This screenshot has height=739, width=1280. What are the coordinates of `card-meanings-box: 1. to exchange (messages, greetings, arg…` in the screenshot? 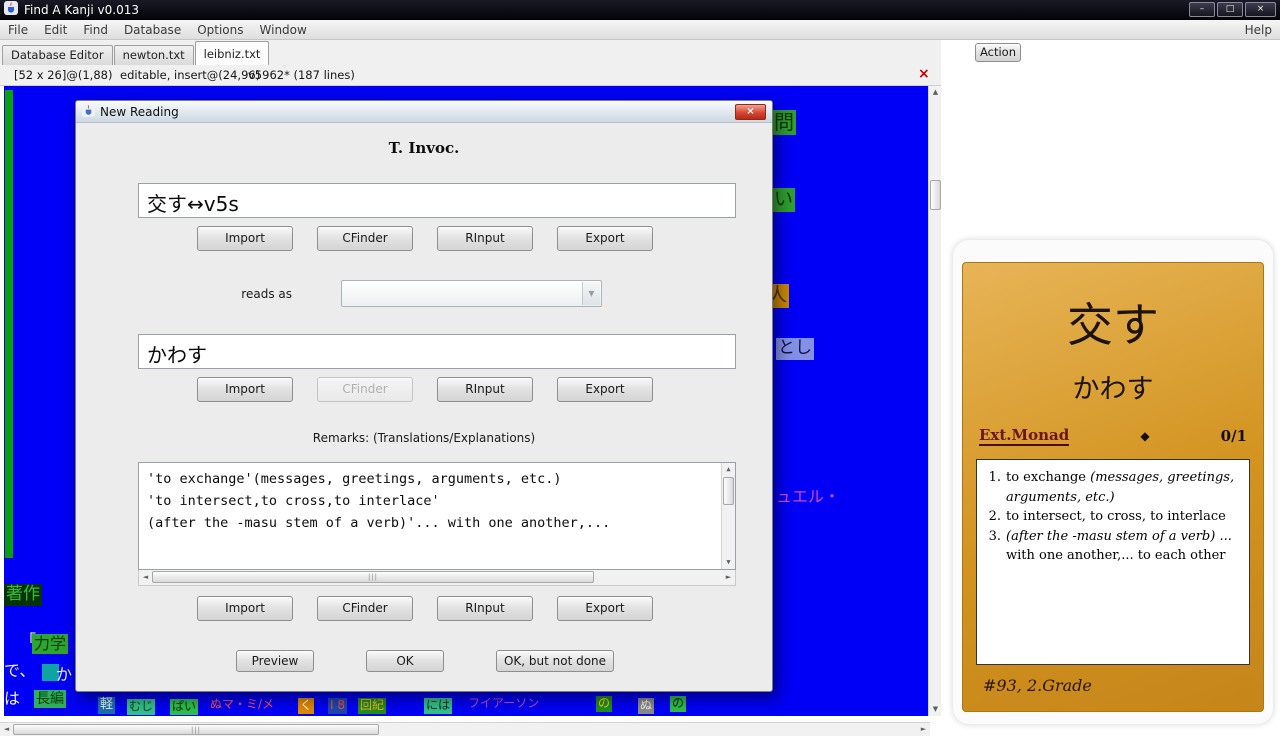 It's located at (1113, 562).